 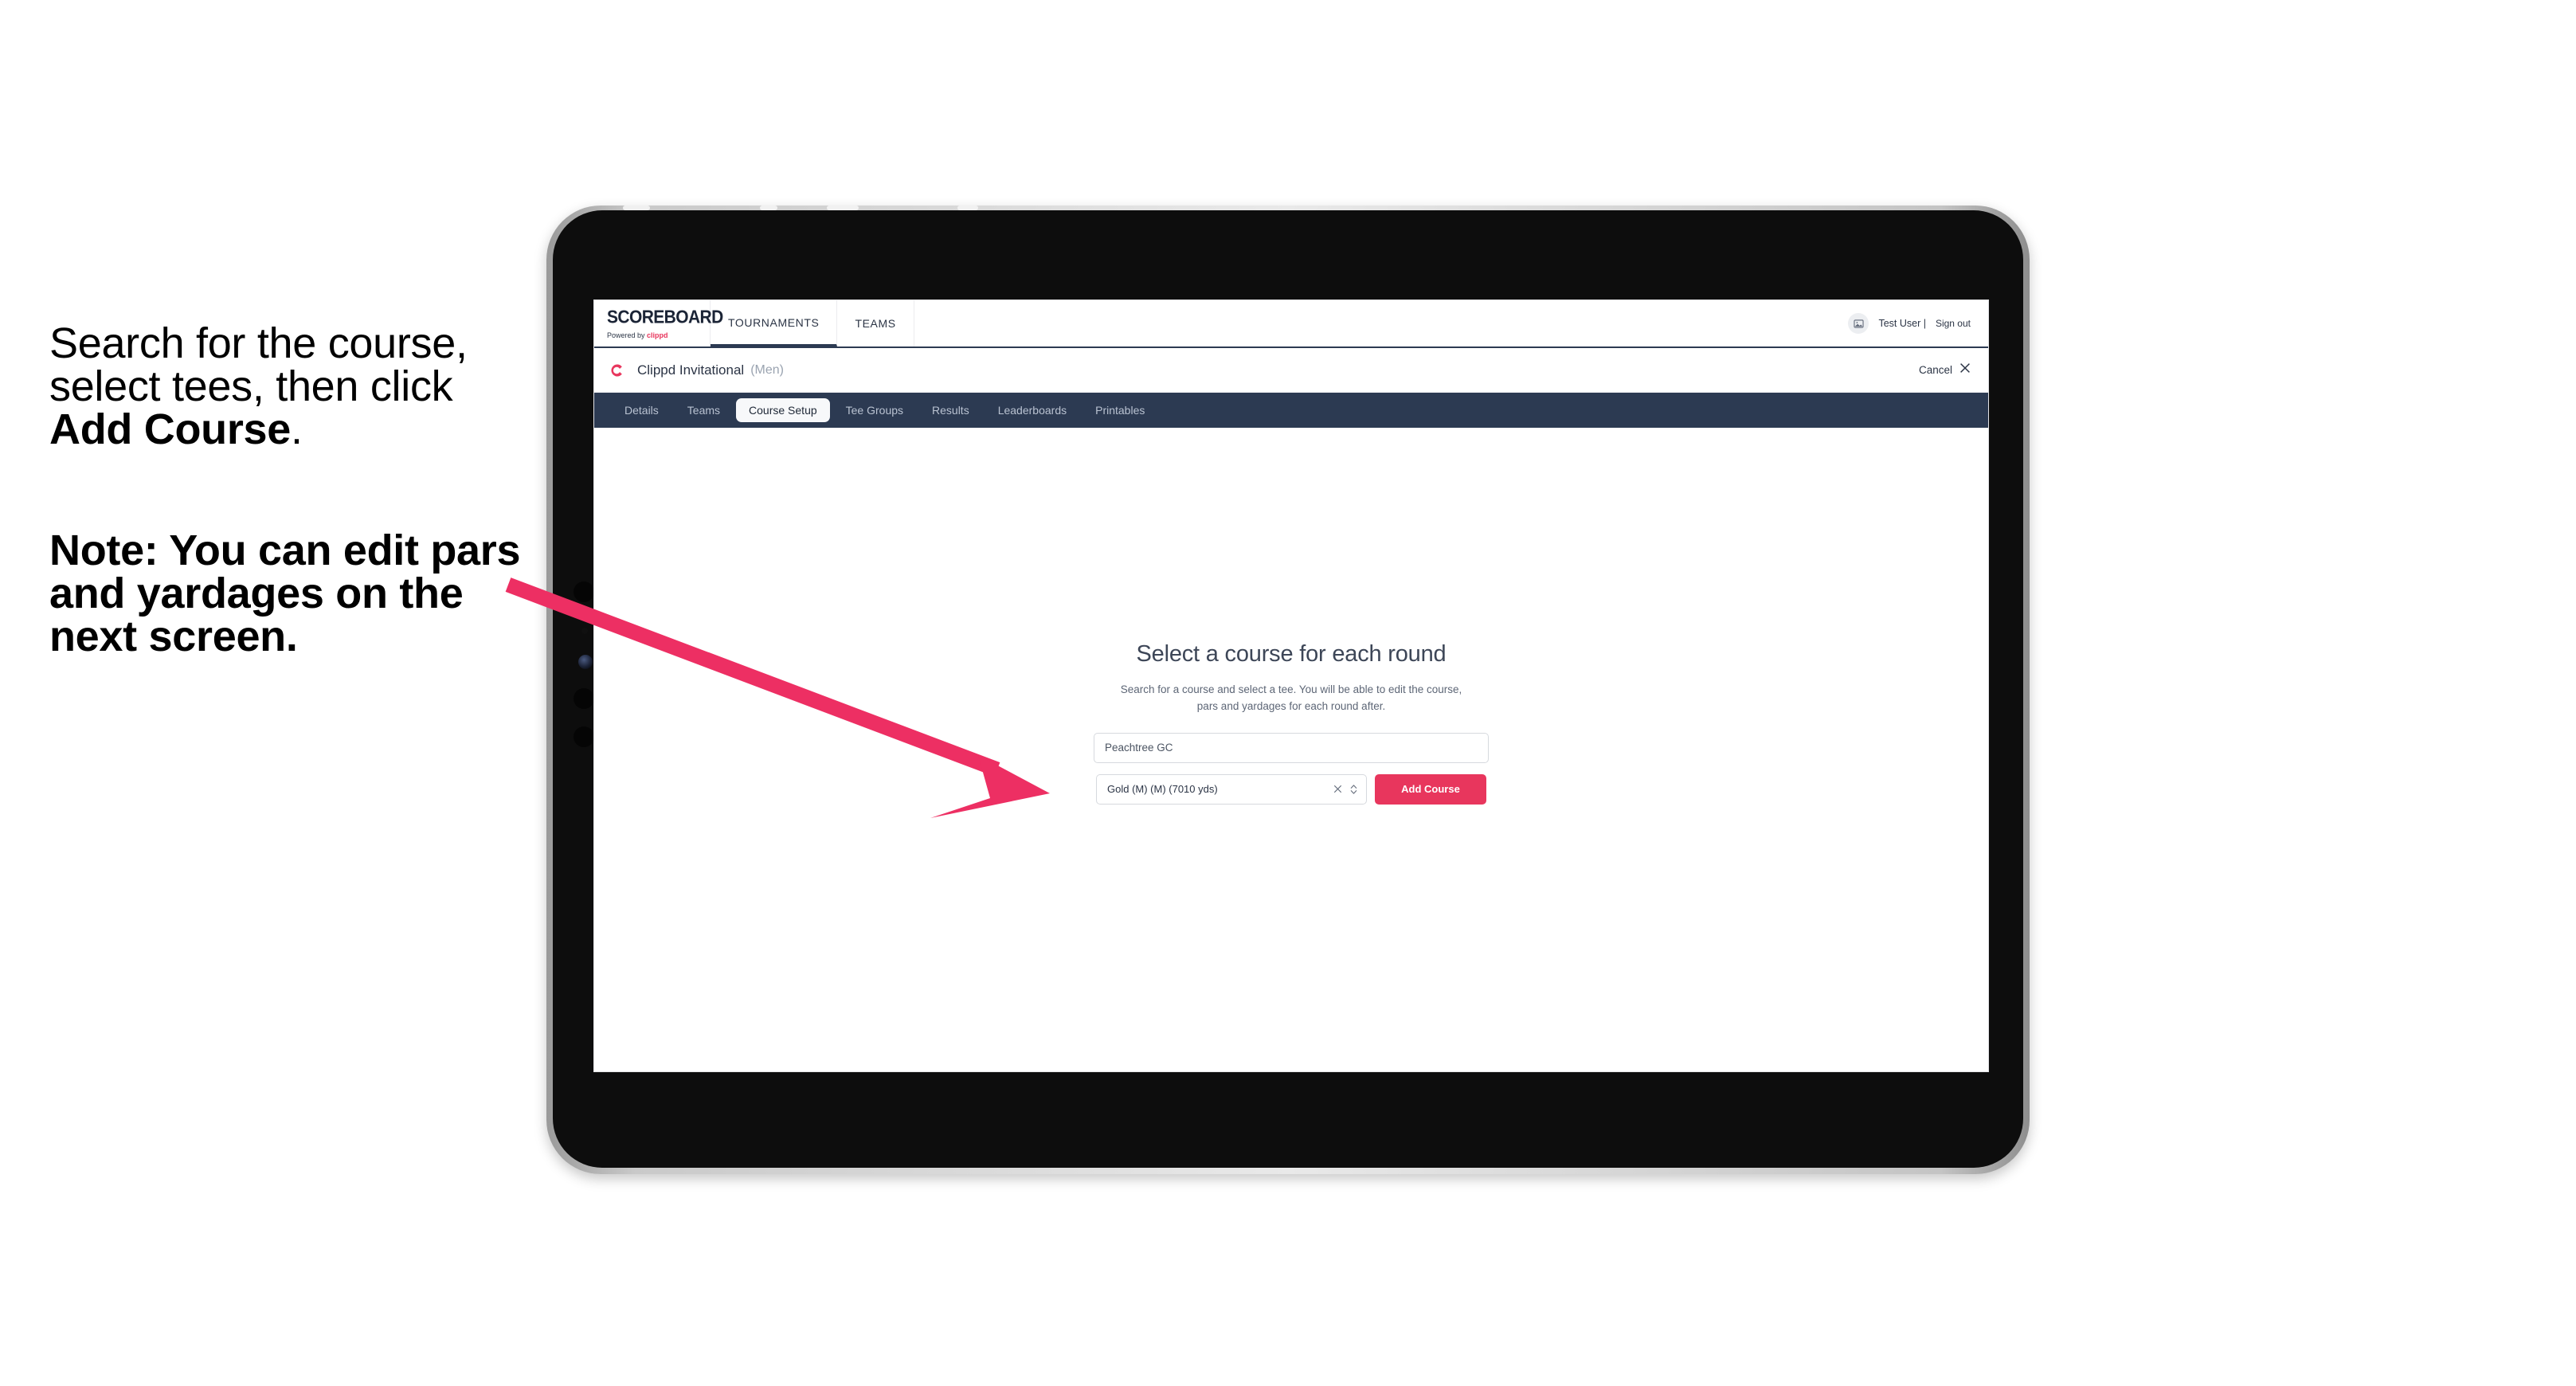 What do you see at coordinates (1162, 789) in the screenshot?
I see `tee-select-value: Gold (M) (M) (7010 yds)` at bounding box center [1162, 789].